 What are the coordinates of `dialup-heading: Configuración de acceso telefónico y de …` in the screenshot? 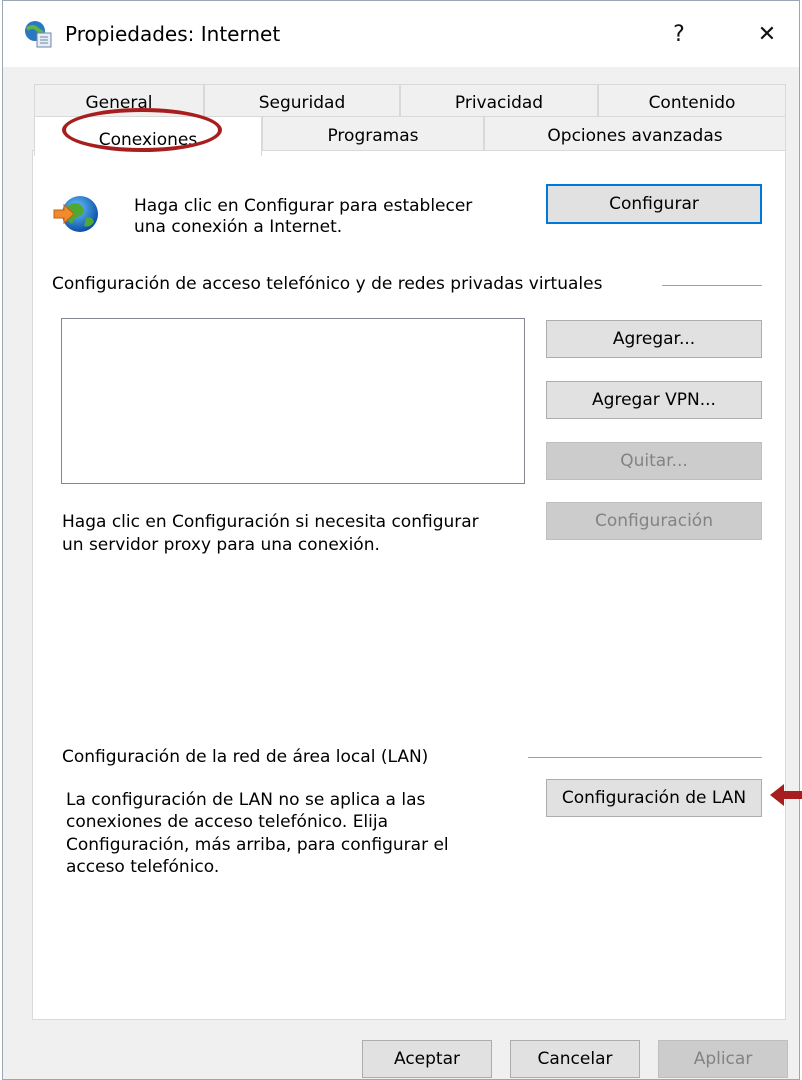 It's located at (327, 284).